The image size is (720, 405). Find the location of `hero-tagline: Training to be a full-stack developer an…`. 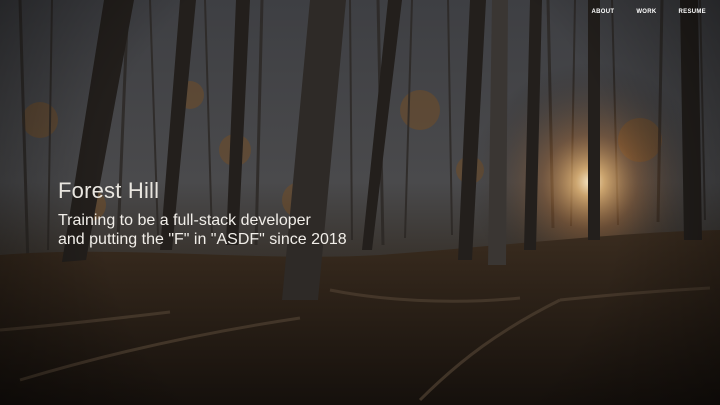

hero-tagline: Training to be a full-stack developer an… is located at coordinates (202, 230).